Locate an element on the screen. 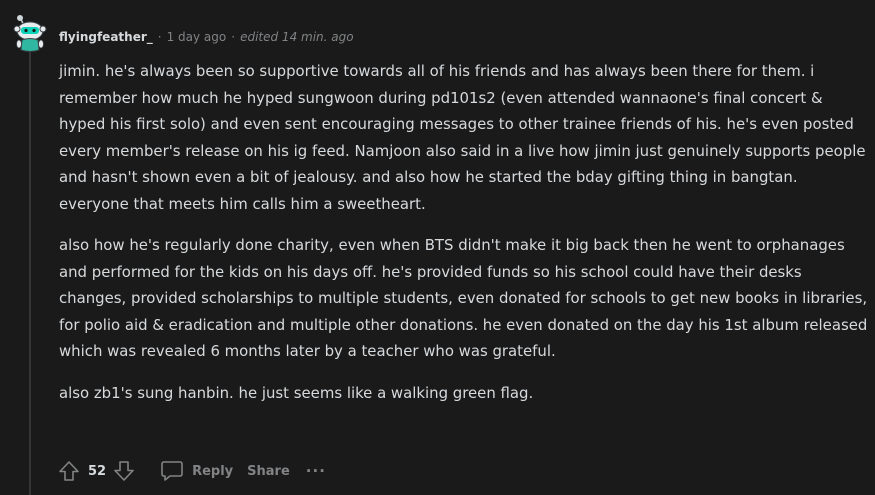 The height and width of the screenshot is (495, 875). snoo-avatar-icon is located at coordinates (30, 33).